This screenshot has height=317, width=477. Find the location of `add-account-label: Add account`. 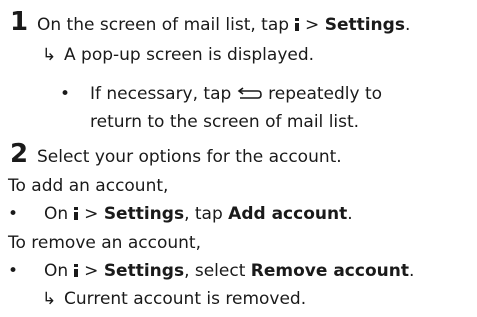

add-account-label: Add account is located at coordinates (288, 214).